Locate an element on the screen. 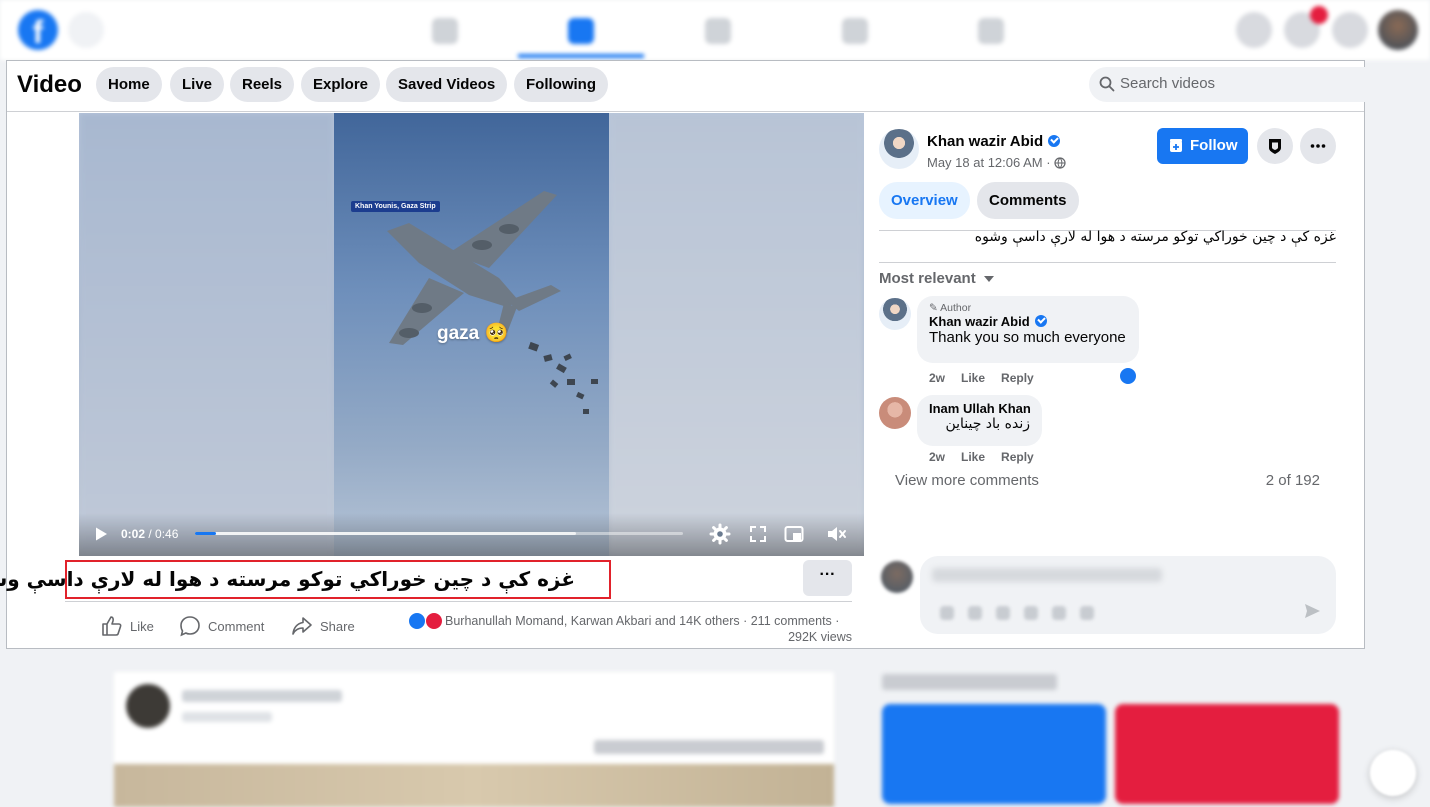 The width and height of the screenshot is (1430, 807). new-message-icon is located at coordinates (1393, 773).